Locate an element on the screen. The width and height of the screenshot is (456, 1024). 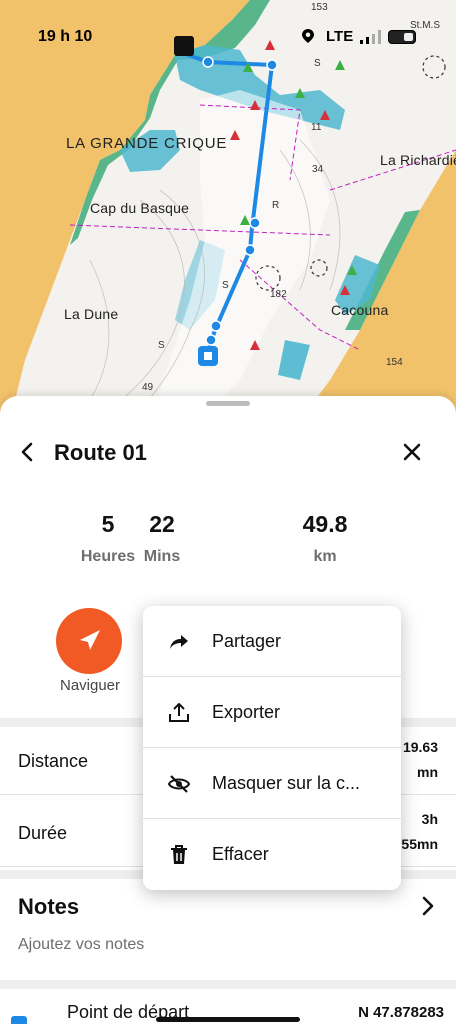
distance-unit: mn is located at coordinates (427, 772).